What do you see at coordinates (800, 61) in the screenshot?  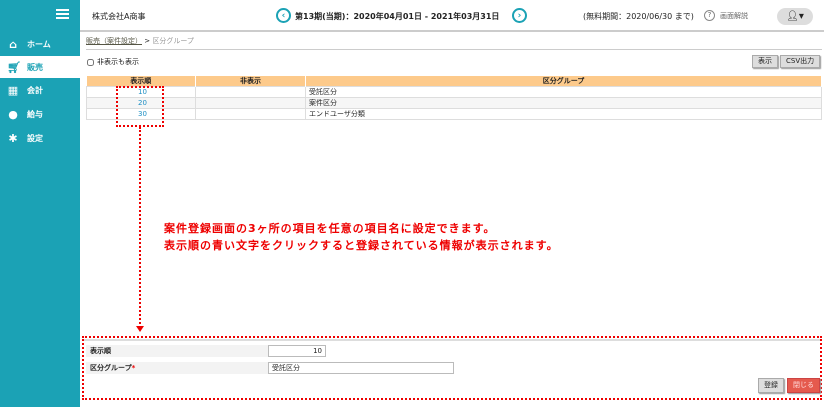 I see `csv-export-button: CSV出力` at bounding box center [800, 61].